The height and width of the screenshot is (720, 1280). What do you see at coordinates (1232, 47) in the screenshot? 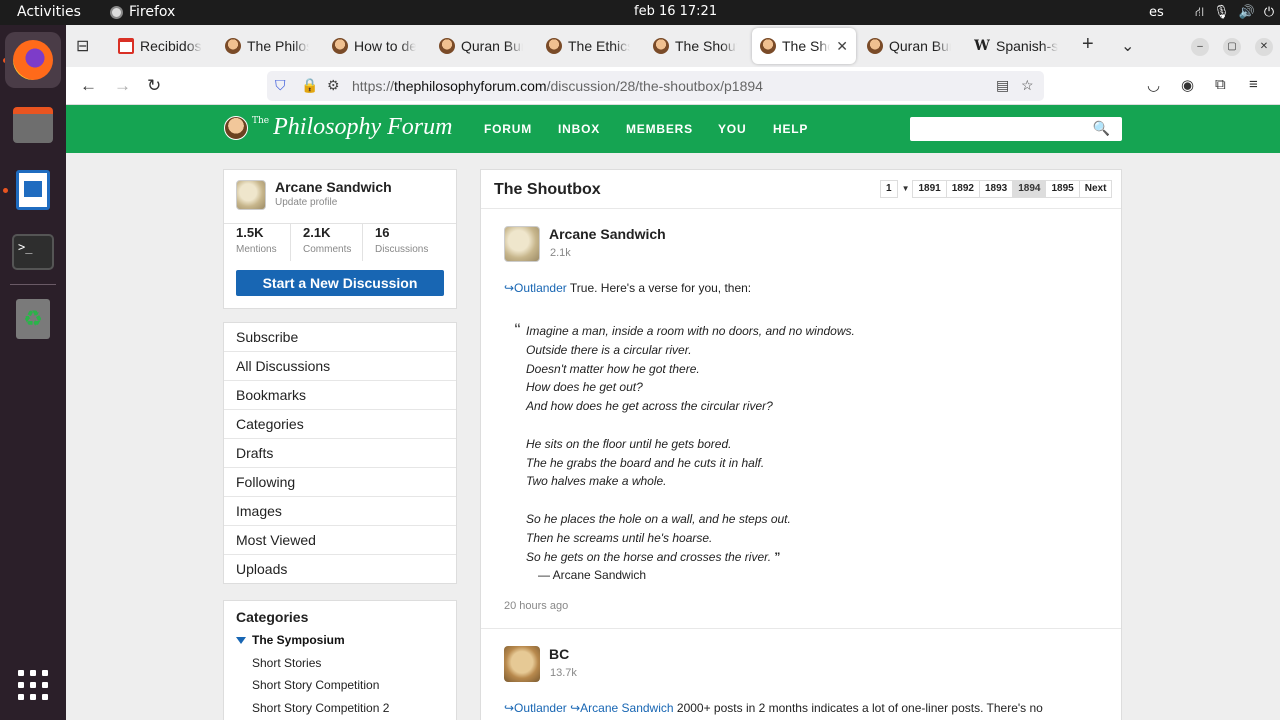
I see `maximize-icon: ▢` at bounding box center [1232, 47].